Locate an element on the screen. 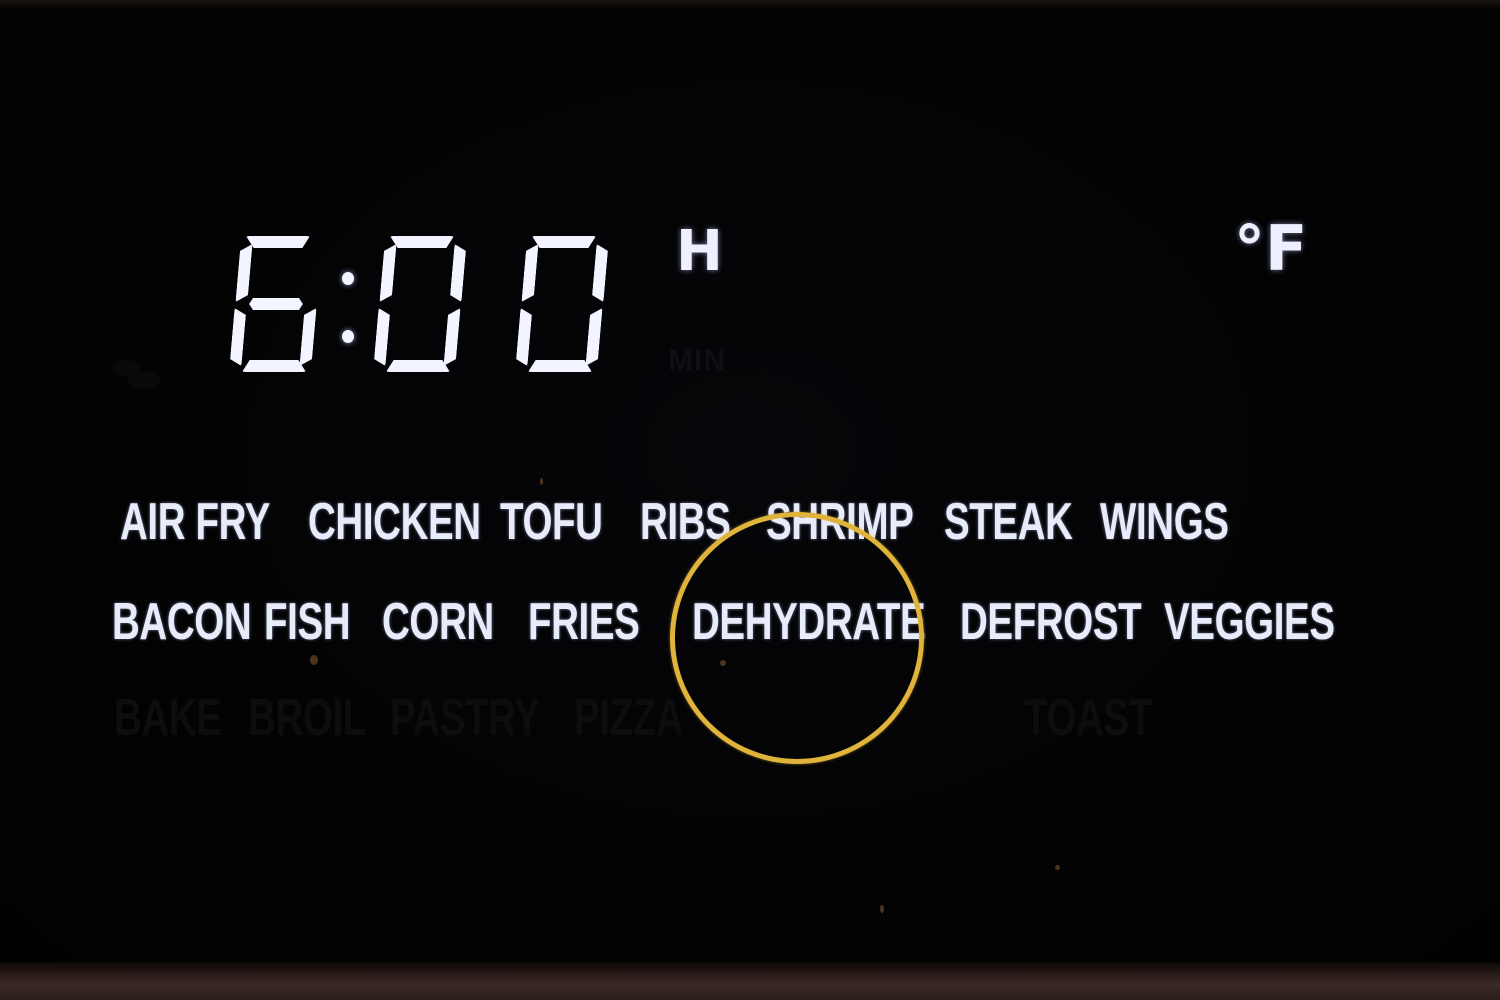 The width and height of the screenshot is (1500, 1000). selected-program-highlight-ring is located at coordinates (797, 638).